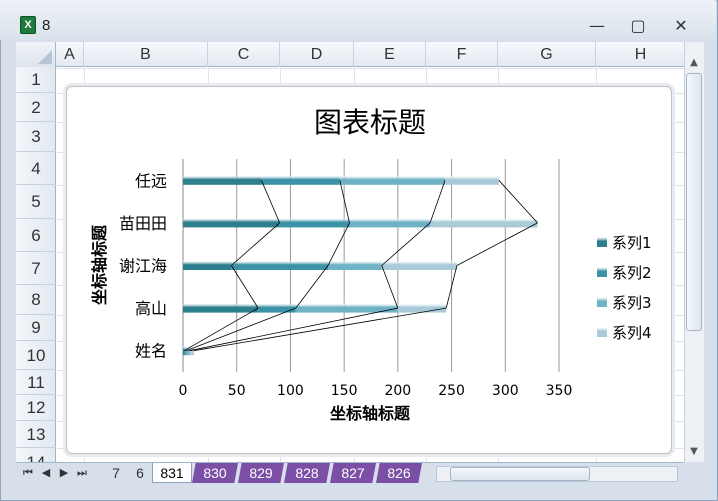 Image resolution: width=718 pixels, height=501 pixels. Describe the element at coordinates (244, 54) in the screenshot. I see `column-header-c: C` at that location.